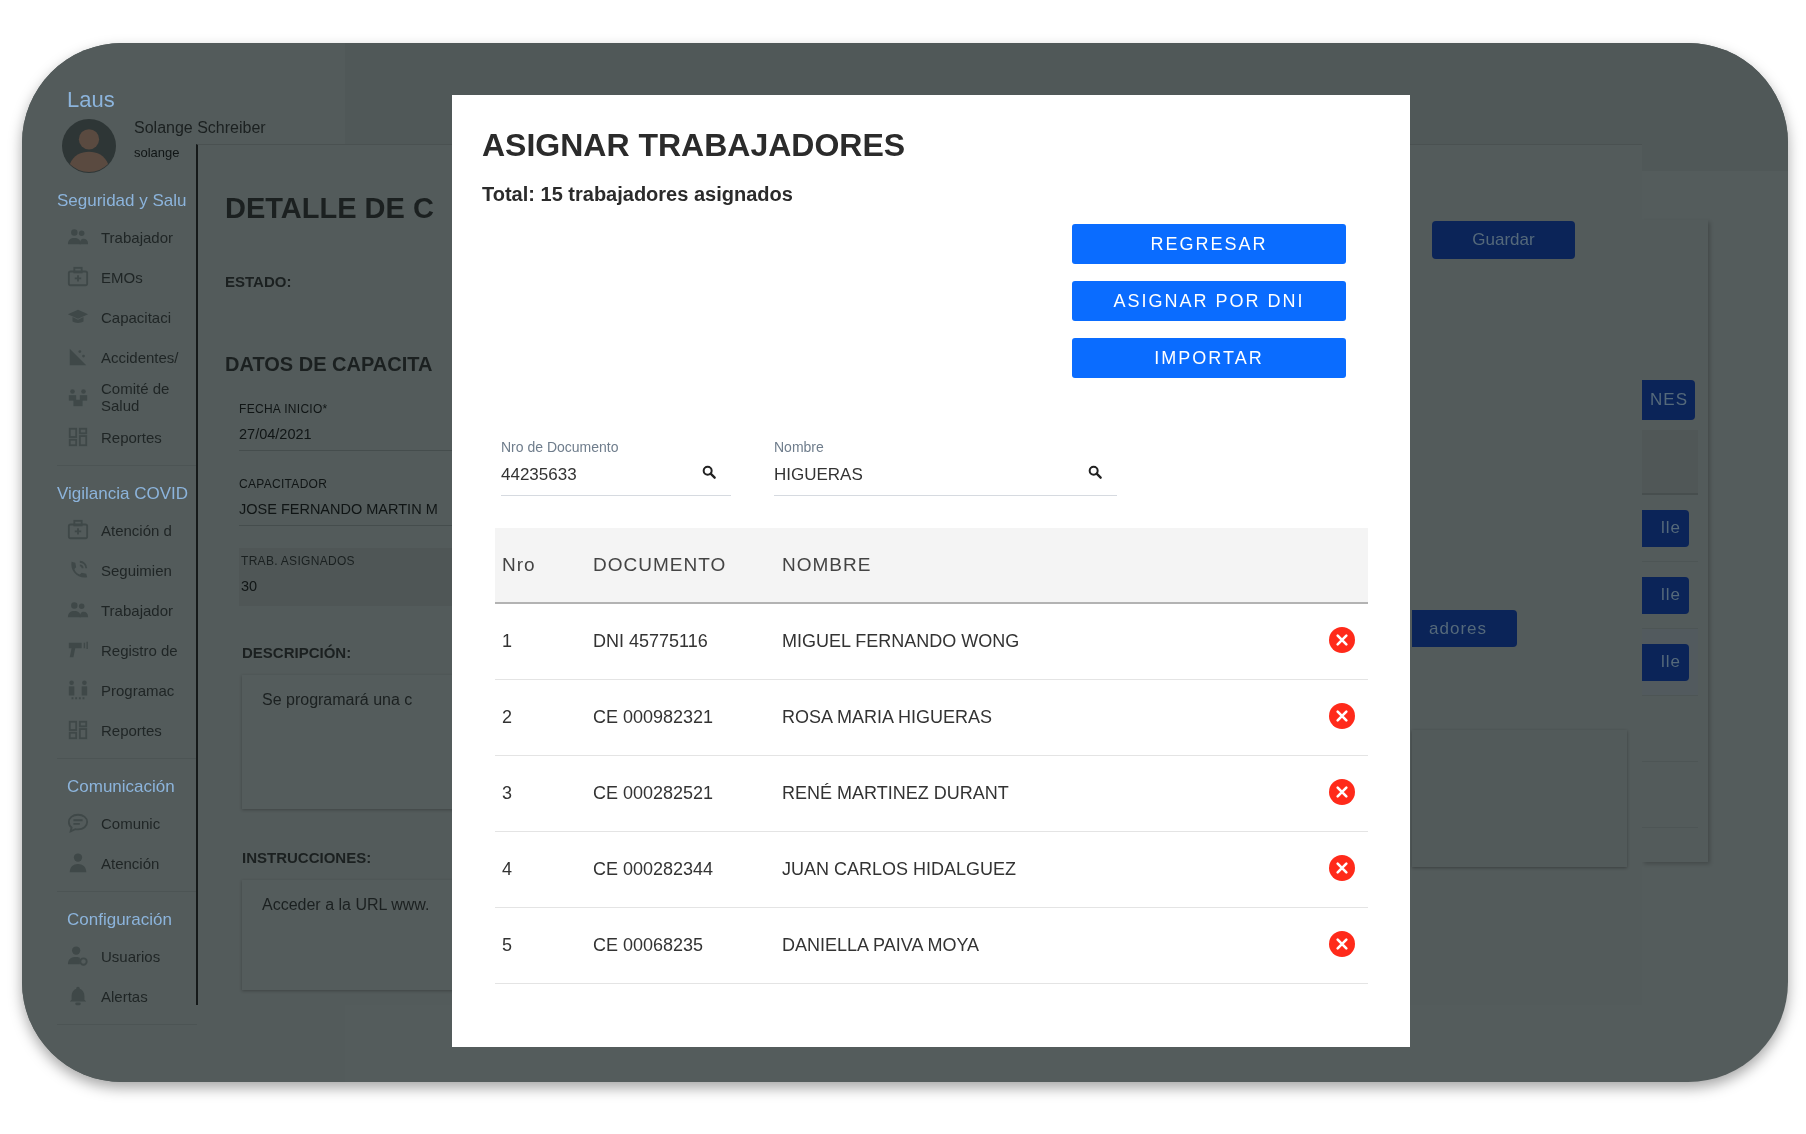 This screenshot has height=1134, width=1806. I want to click on brand-name: Laus, so click(91, 100).